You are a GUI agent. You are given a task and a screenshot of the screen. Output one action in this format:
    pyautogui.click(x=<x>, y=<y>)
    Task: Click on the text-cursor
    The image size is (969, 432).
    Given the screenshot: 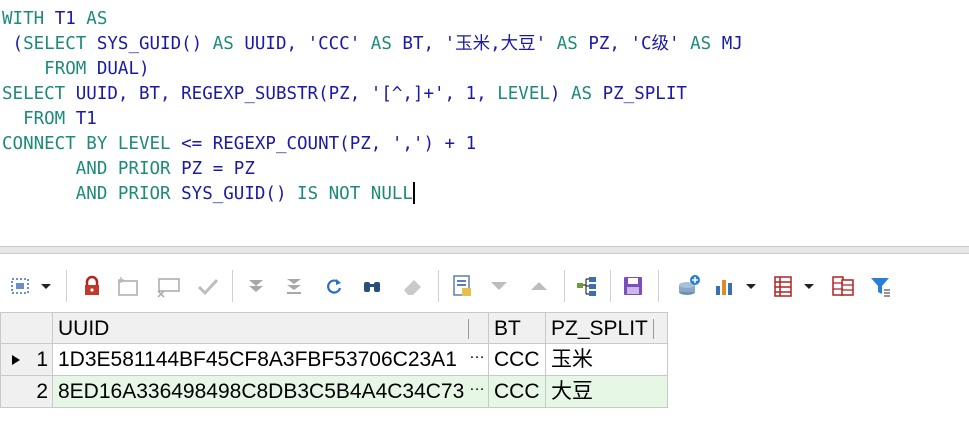 What is the action you would take?
    pyautogui.click(x=413, y=193)
    